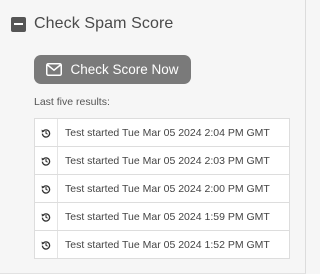 This screenshot has width=320, height=274. I want to click on envelope-icon, so click(54, 69).